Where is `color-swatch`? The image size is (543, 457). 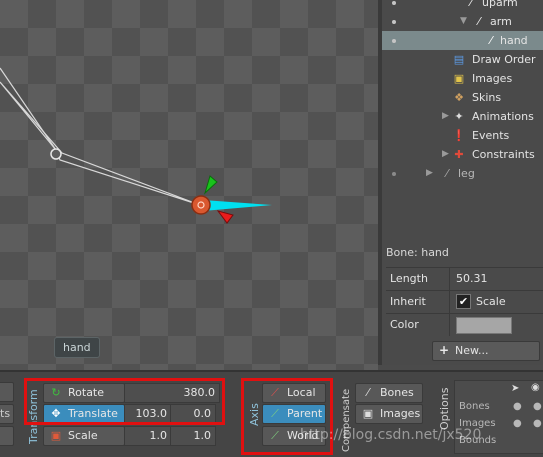 color-swatch is located at coordinates (484, 325).